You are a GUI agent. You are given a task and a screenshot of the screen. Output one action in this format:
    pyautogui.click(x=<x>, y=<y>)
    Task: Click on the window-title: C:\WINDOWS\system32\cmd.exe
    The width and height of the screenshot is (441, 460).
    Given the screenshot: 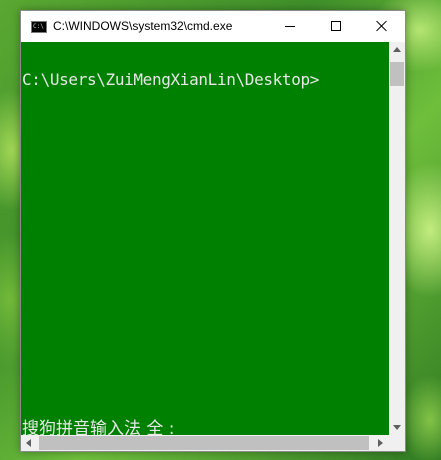 What is the action you would take?
    pyautogui.click(x=143, y=26)
    